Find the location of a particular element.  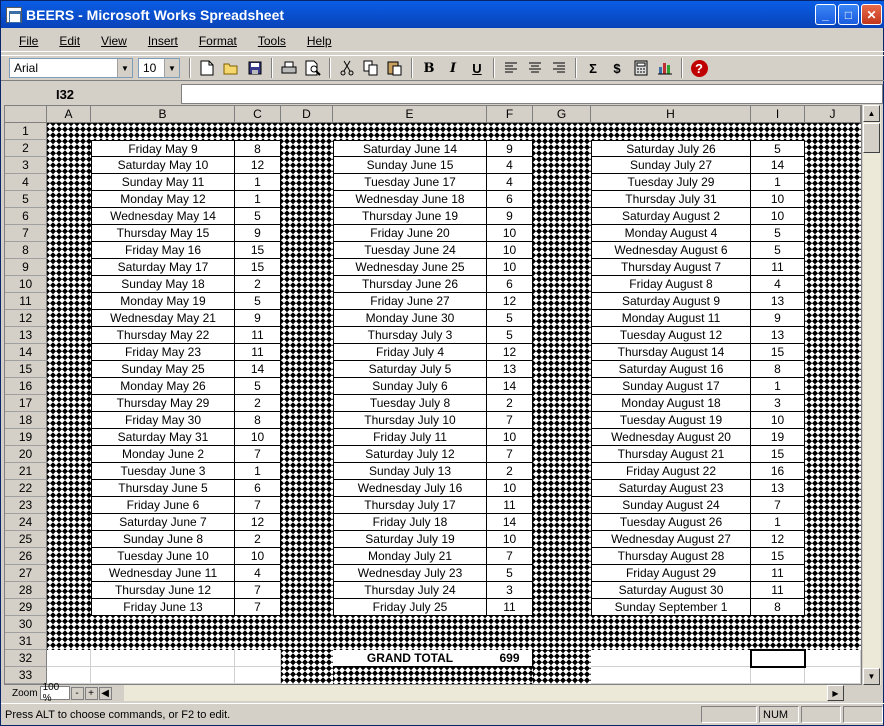

date-cell: Thursday May 22 is located at coordinates (163, 335).